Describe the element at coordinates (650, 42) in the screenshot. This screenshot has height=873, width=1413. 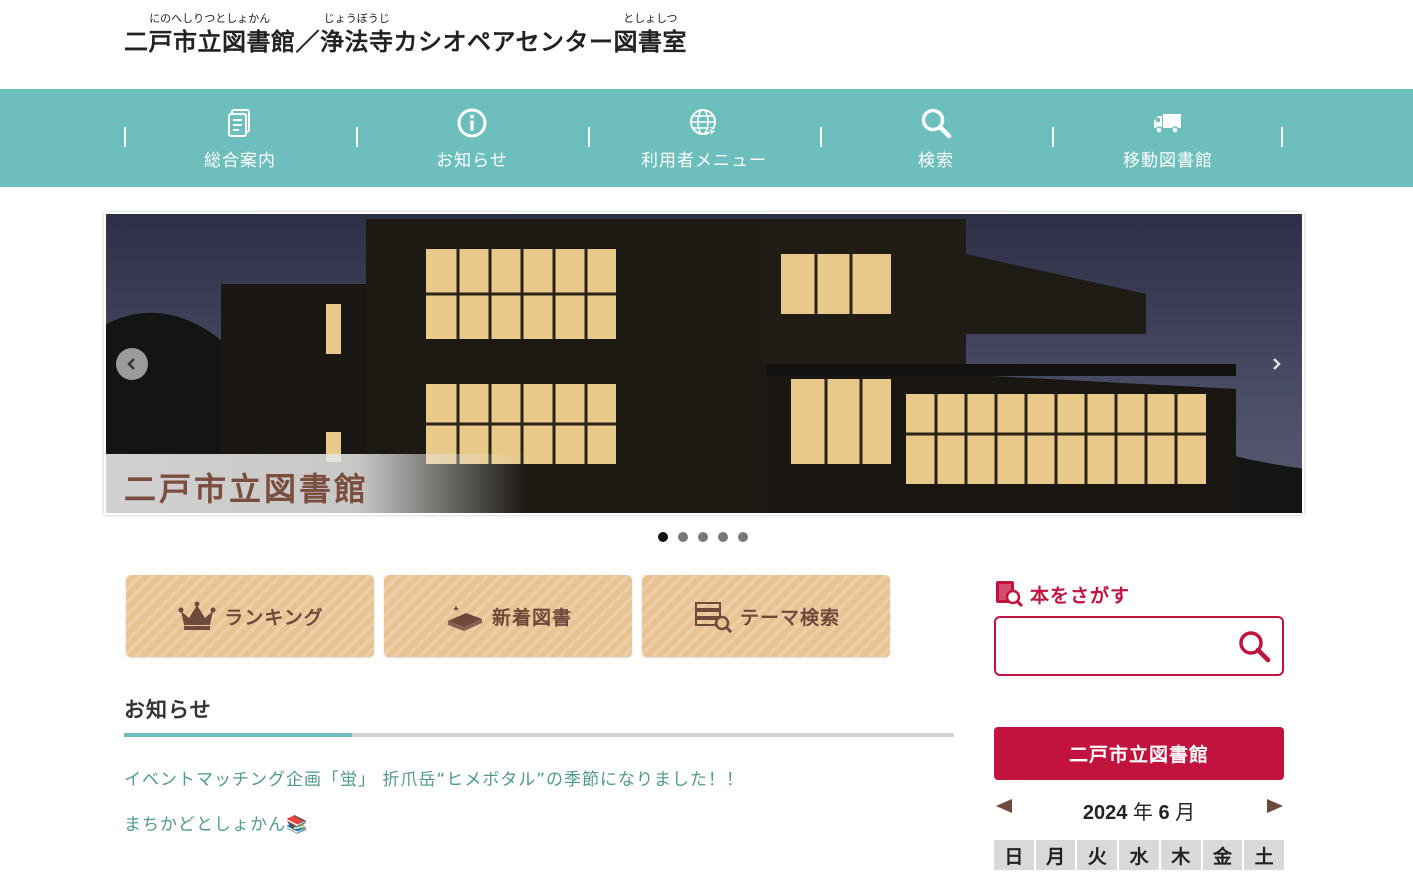
I see `title-text: 図書室` at that location.